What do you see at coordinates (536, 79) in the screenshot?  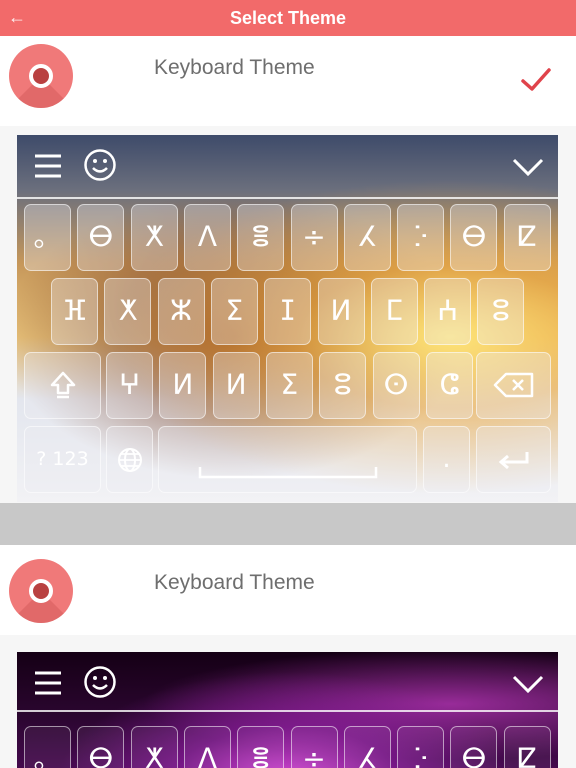 I see `selected-check-icon` at bounding box center [536, 79].